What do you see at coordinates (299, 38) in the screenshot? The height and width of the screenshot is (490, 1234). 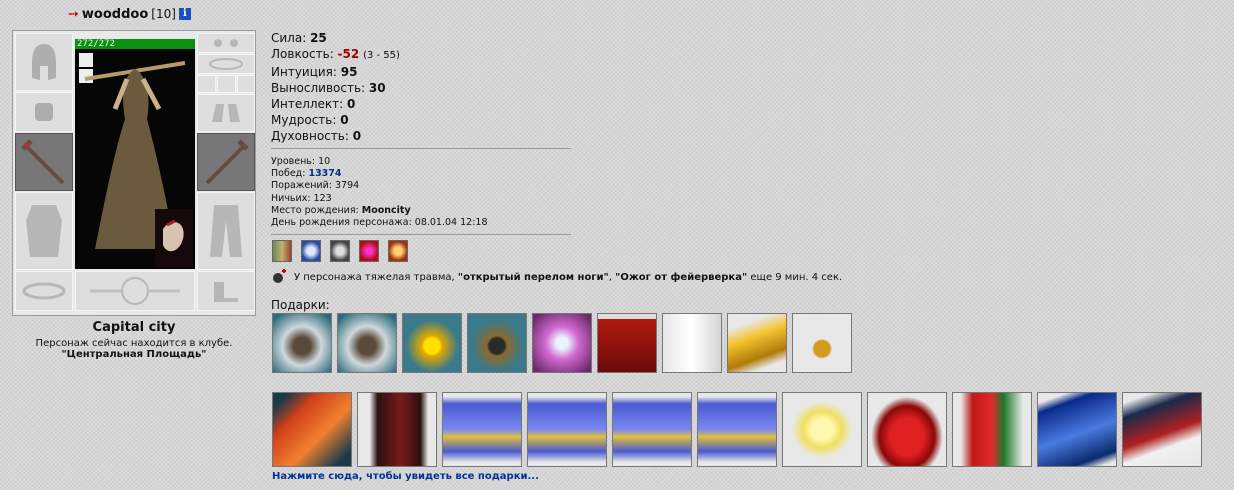 I see `stat-strength: Сила: 25` at bounding box center [299, 38].